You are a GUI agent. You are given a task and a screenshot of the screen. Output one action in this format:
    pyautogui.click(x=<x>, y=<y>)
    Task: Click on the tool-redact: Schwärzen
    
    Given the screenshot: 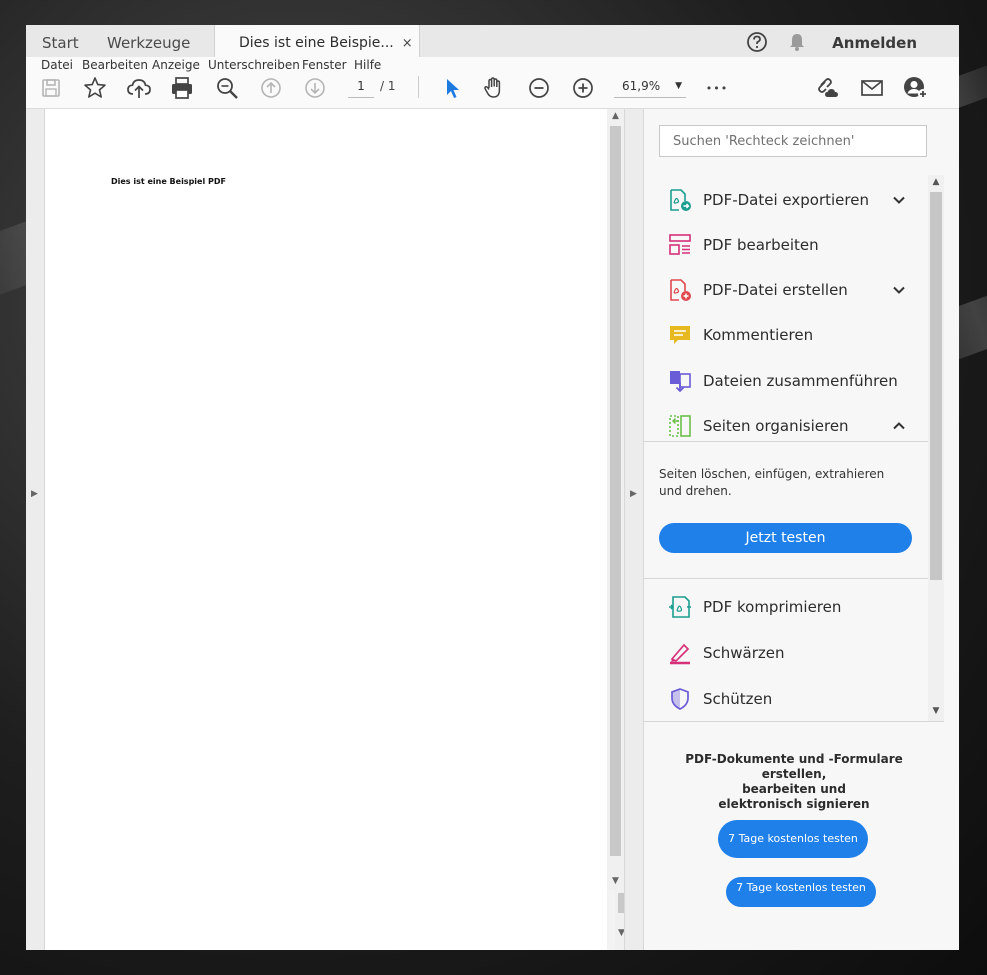 What is the action you would take?
    pyautogui.click(x=786, y=653)
    